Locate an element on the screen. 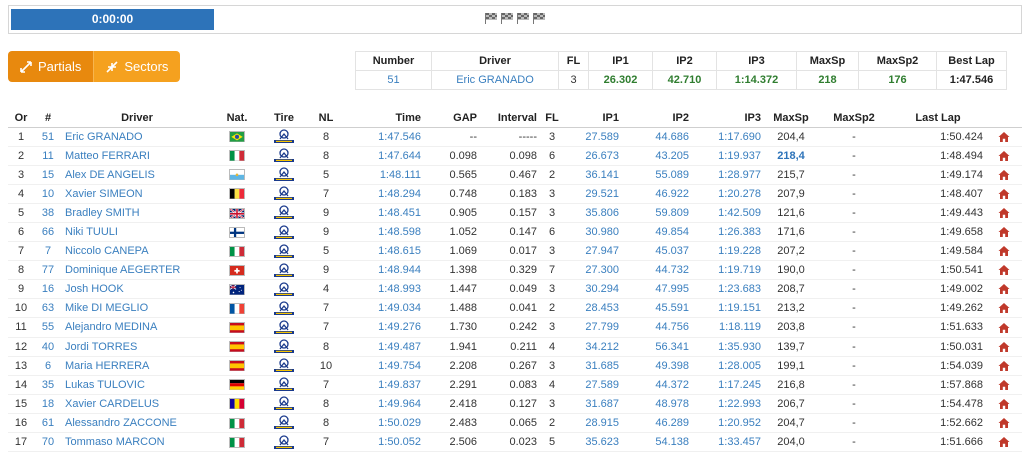  time-link: 1:49.964 is located at coordinates (385, 404).